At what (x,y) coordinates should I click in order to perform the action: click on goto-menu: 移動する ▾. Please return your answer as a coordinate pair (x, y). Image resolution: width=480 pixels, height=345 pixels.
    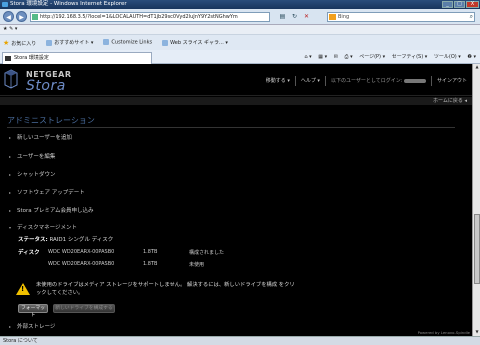
    Looking at the image, I should click on (278, 81).